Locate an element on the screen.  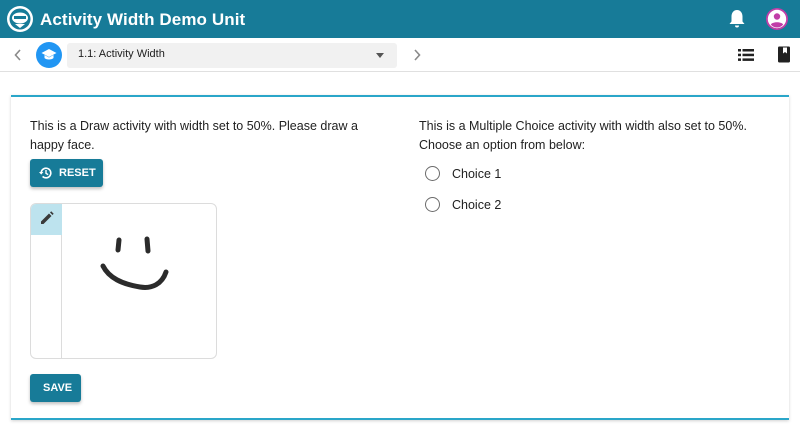
drawing-panel is located at coordinates (123, 281).